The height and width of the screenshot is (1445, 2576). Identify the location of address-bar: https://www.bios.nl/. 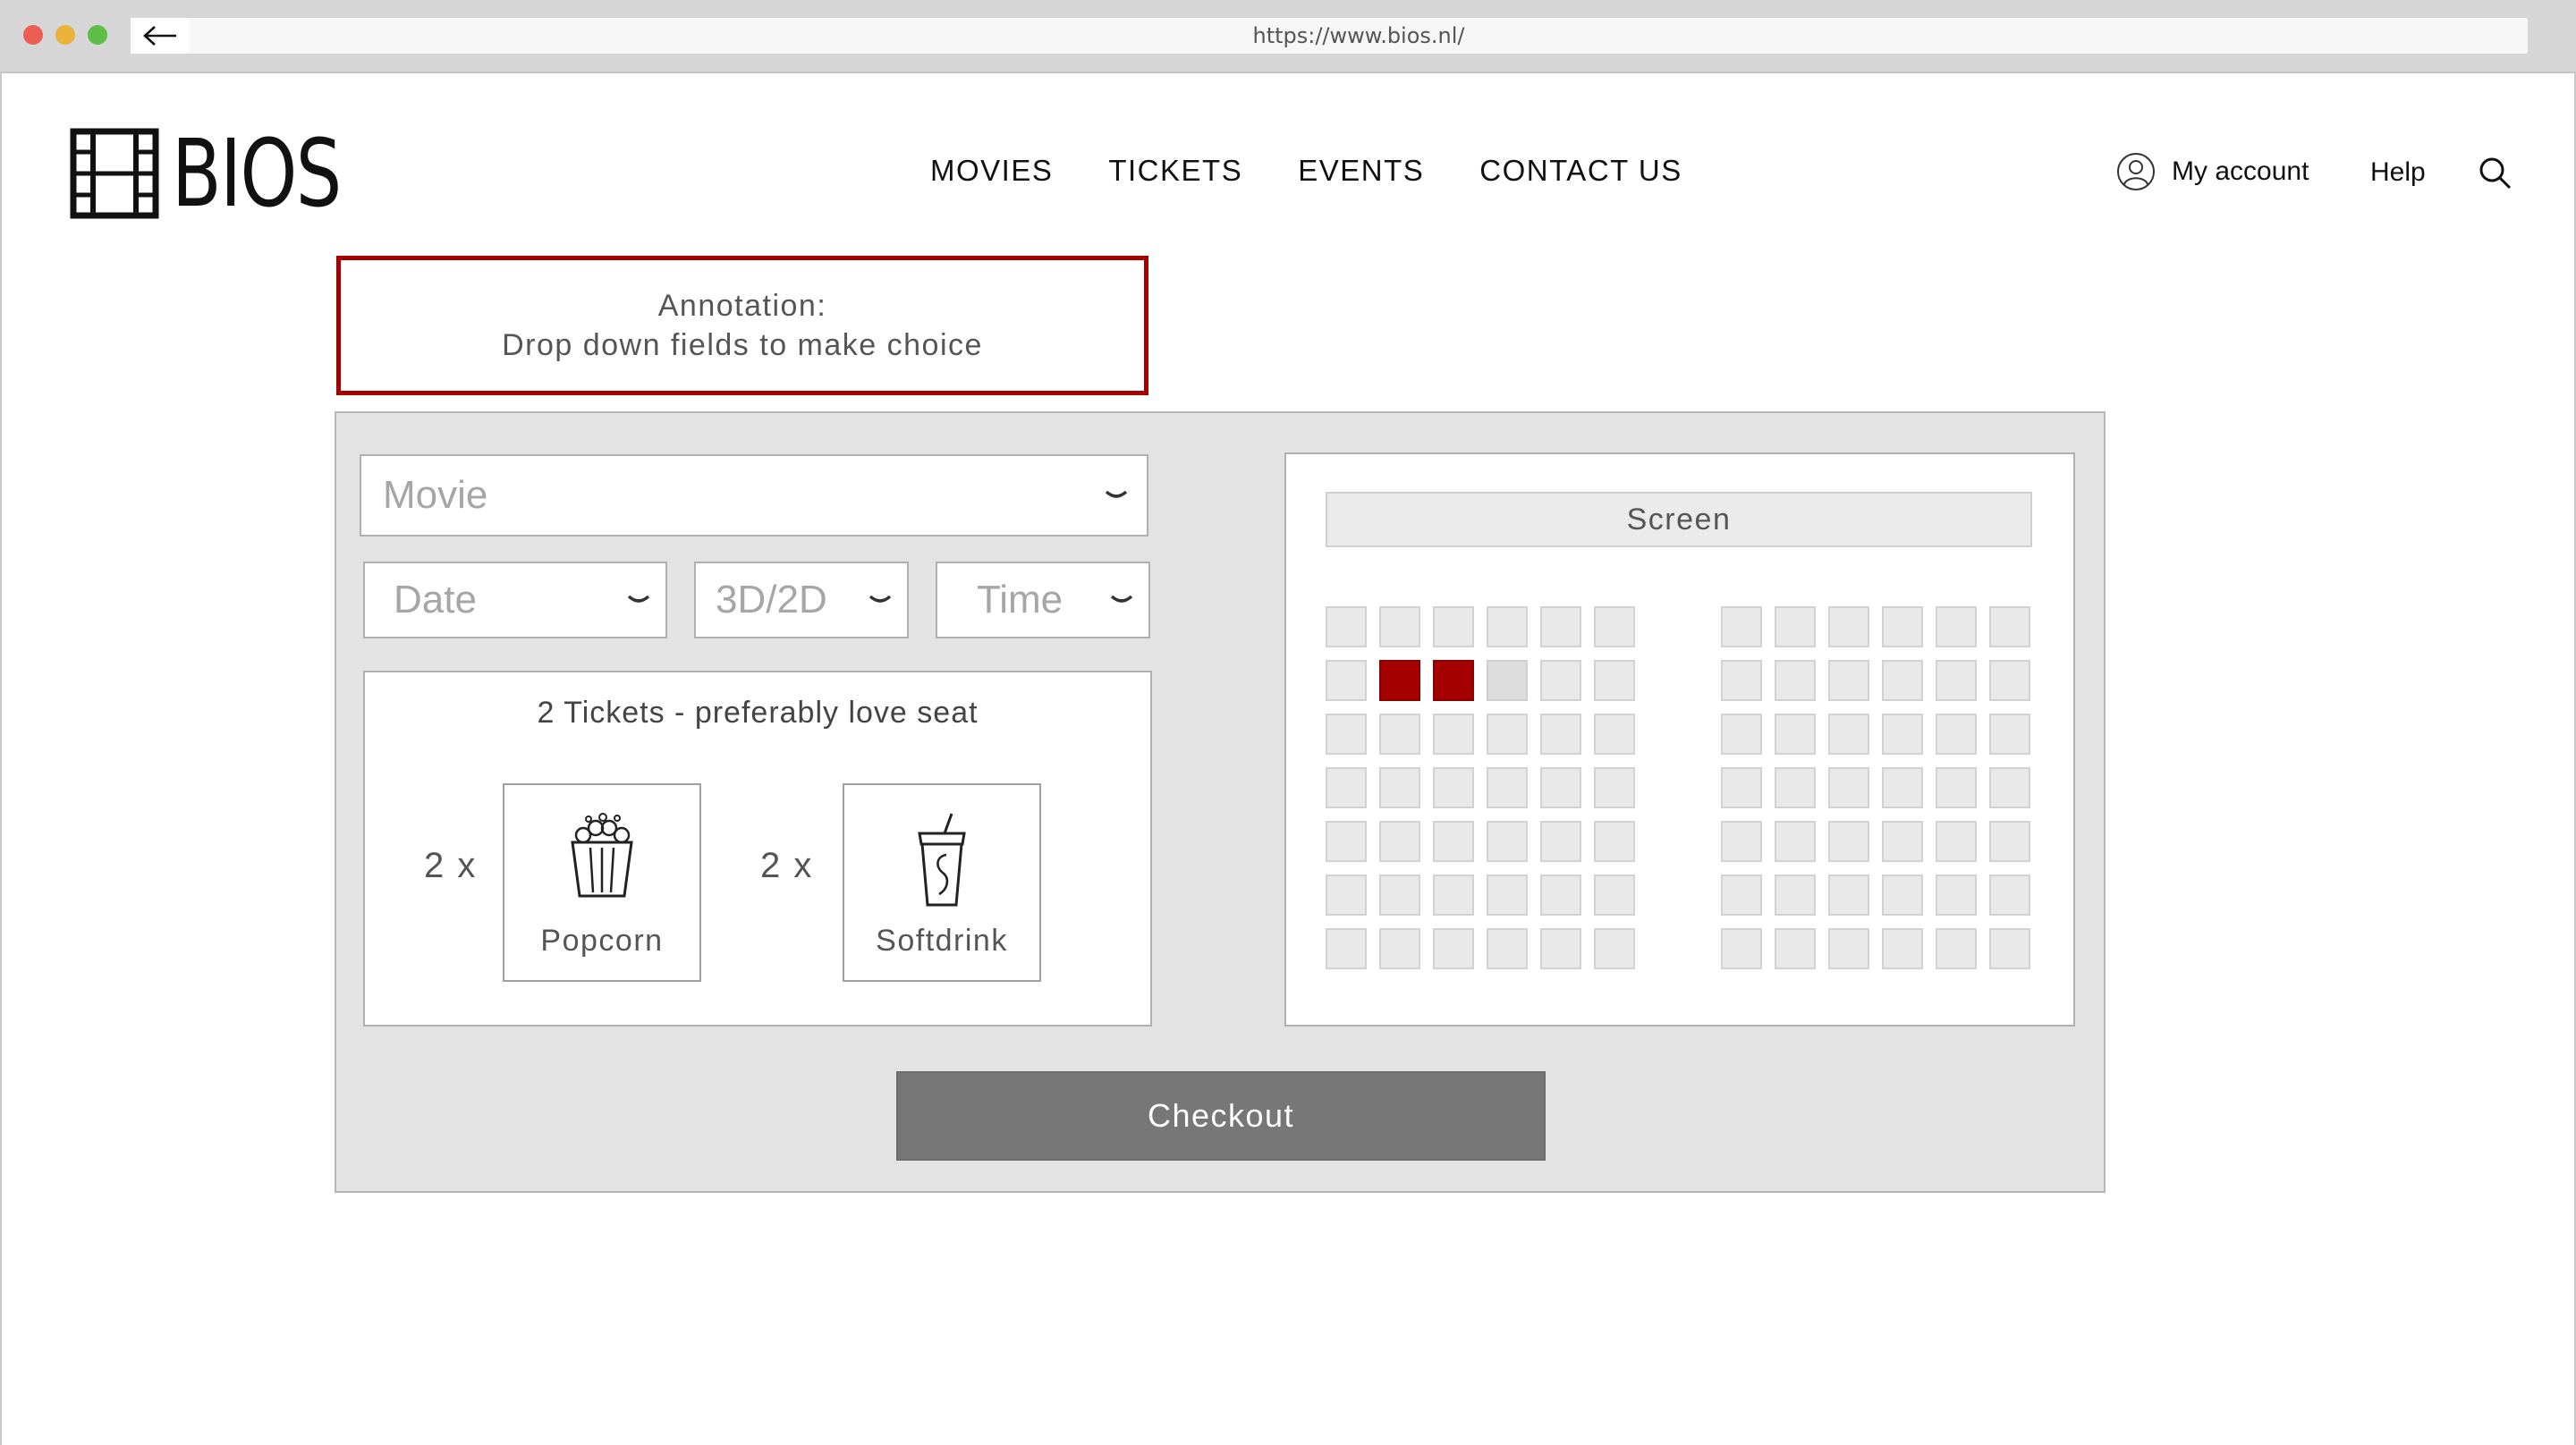
(1359, 36).